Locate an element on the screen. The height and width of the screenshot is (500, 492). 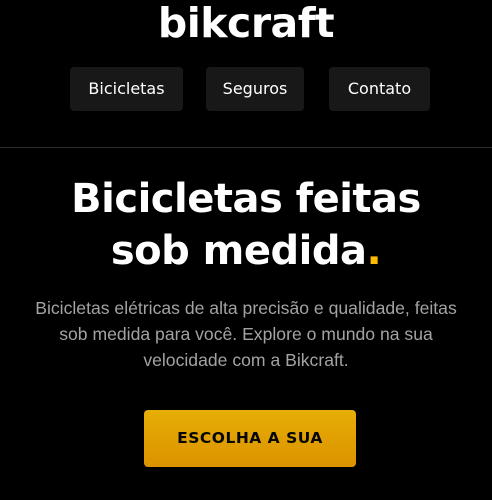
hero-title-line-2: sob medida is located at coordinates (238, 251).